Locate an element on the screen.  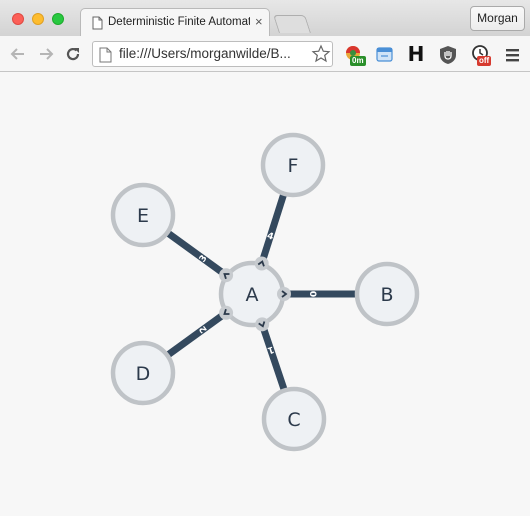
reload-icon is located at coordinates (73, 54).